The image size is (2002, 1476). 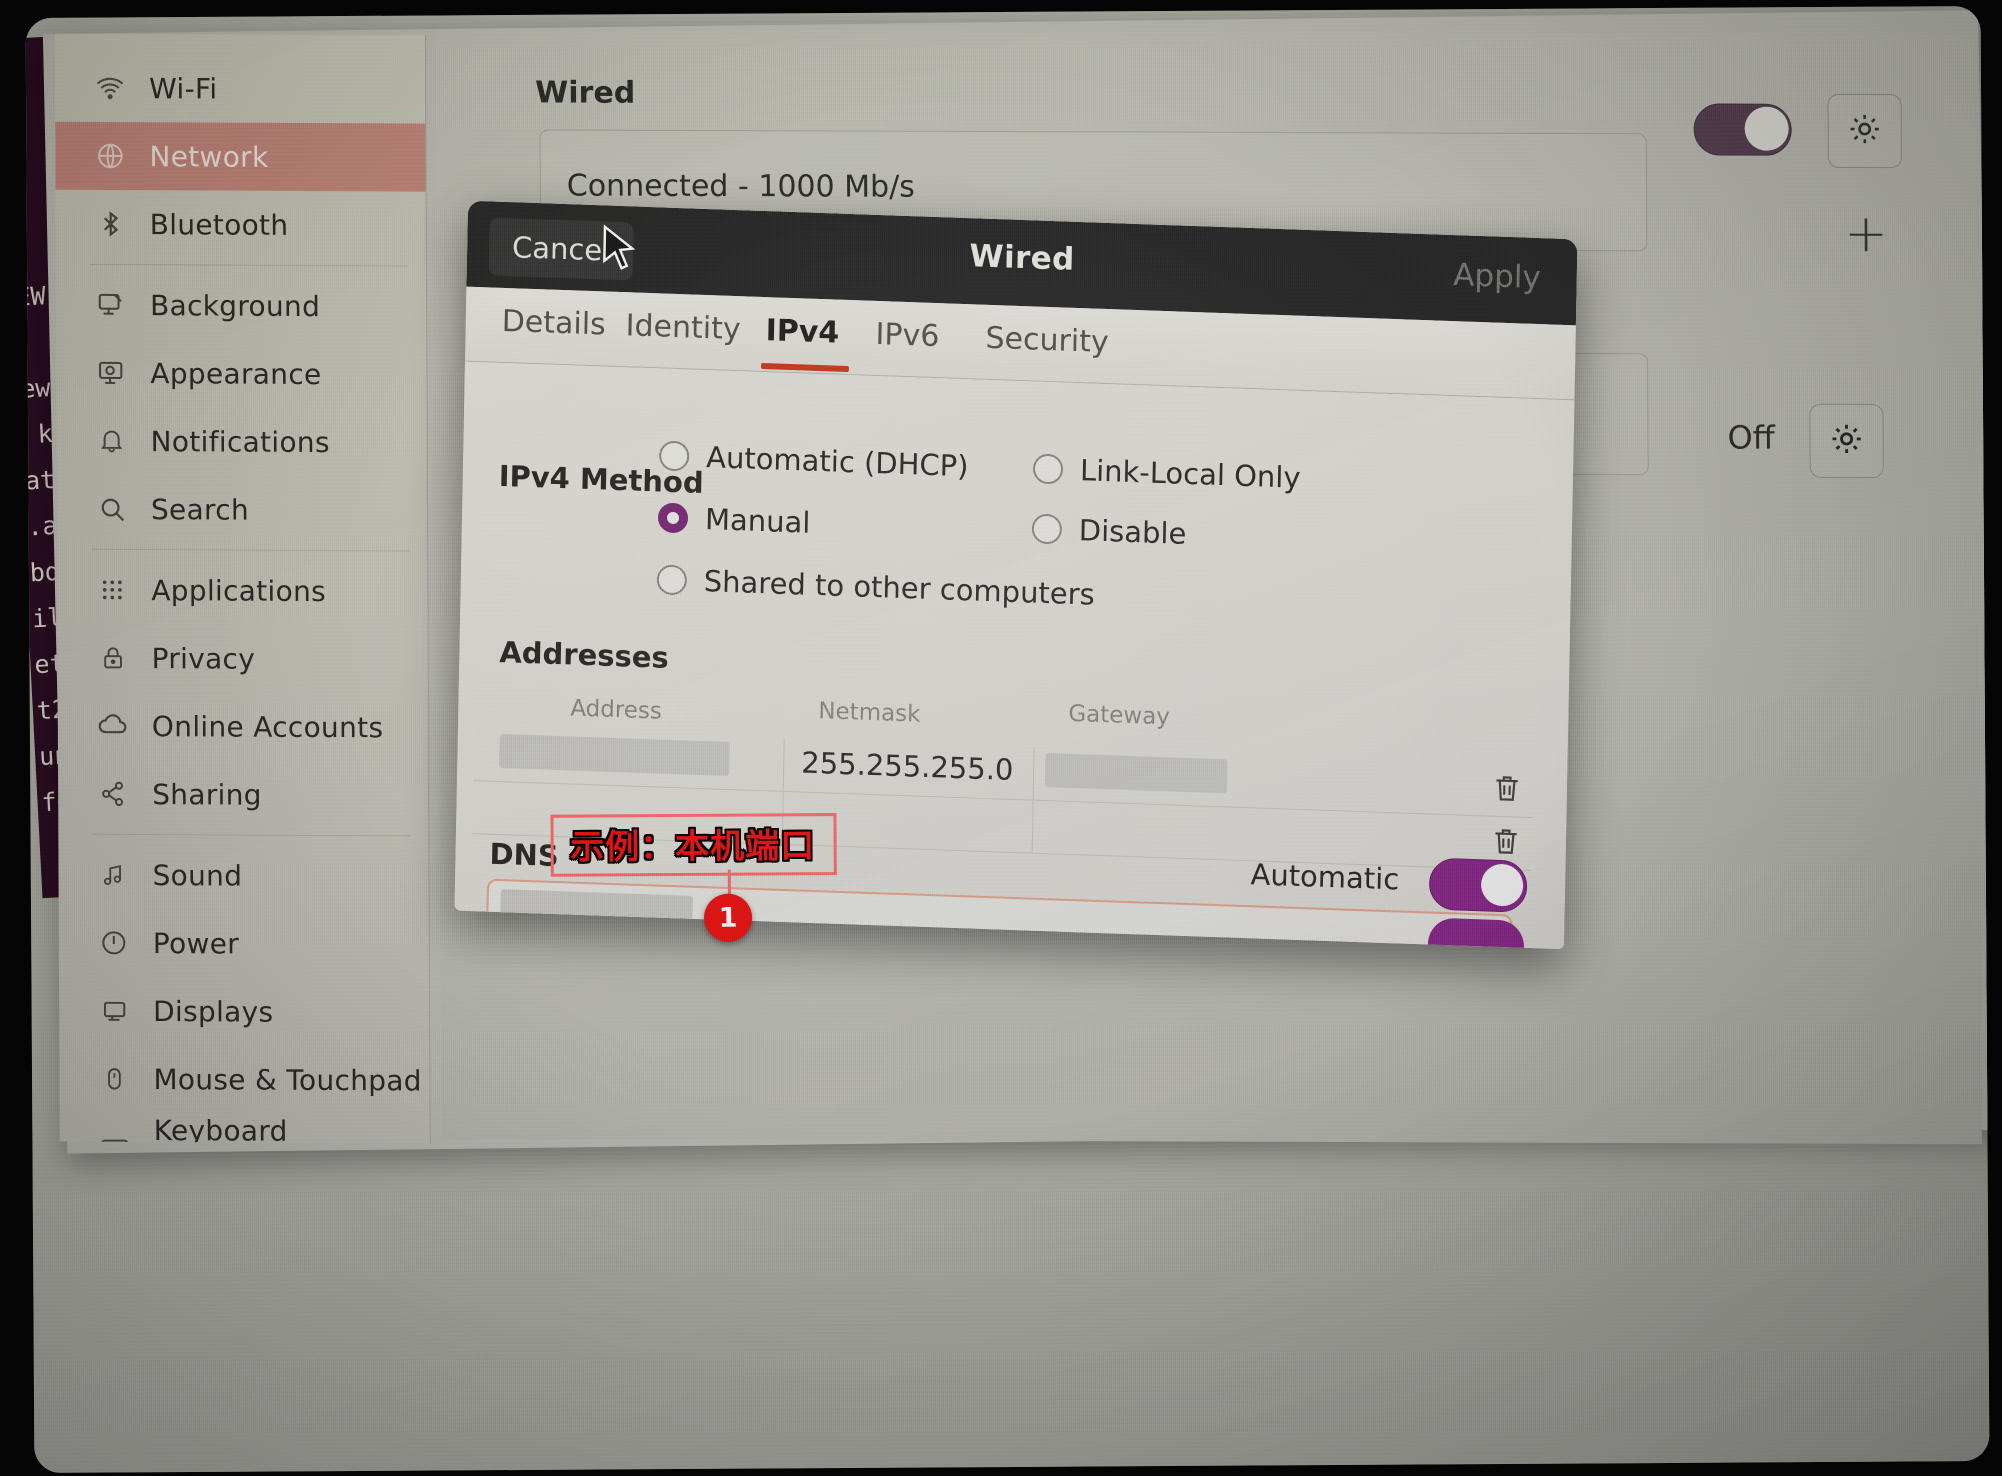 I want to click on secondary-settings-gear-button, so click(x=1846, y=441).